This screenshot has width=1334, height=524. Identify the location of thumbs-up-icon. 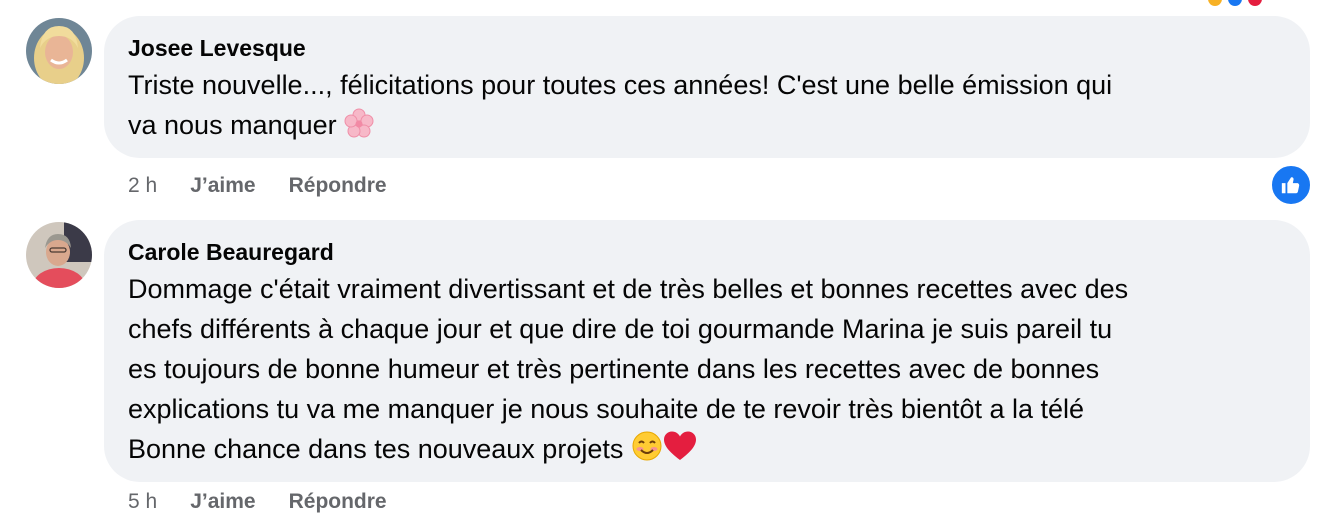
(1290, 185).